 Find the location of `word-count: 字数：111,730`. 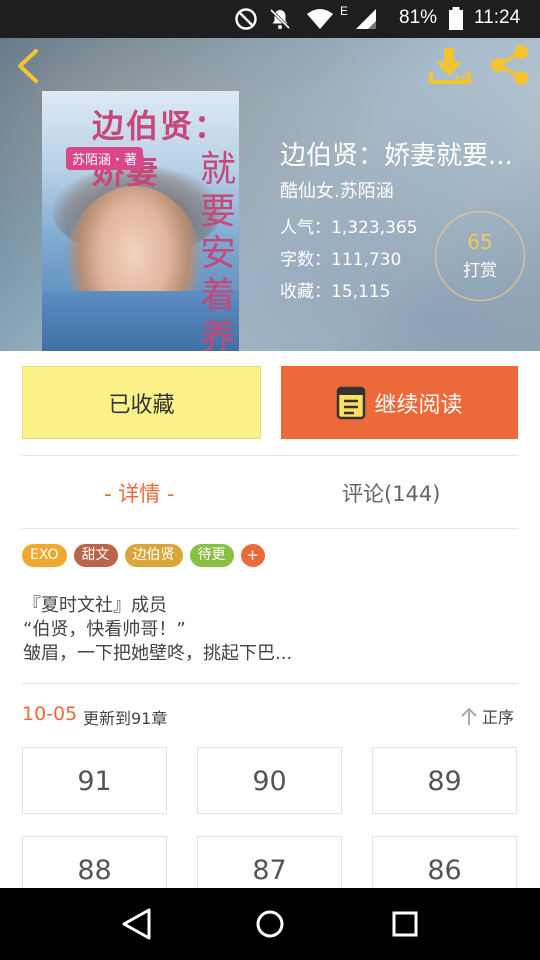

word-count: 字数：111,730 is located at coordinates (341, 260).